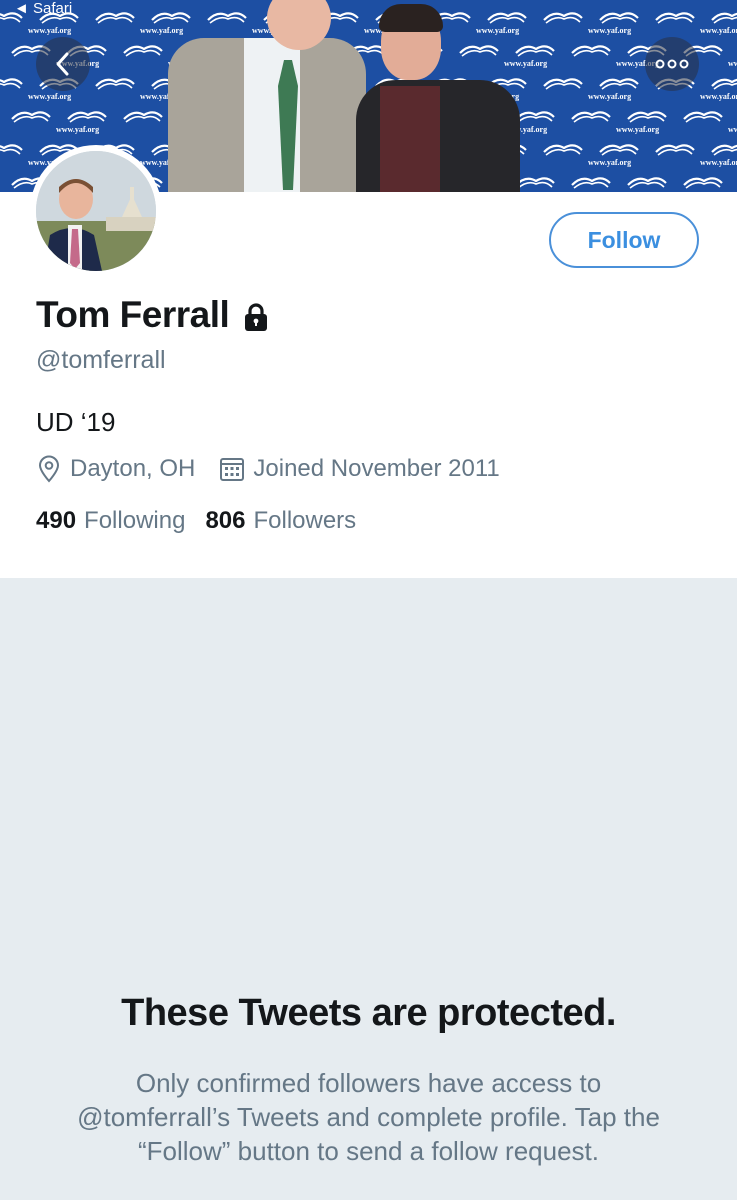  I want to click on more-options-button, so click(672, 64).